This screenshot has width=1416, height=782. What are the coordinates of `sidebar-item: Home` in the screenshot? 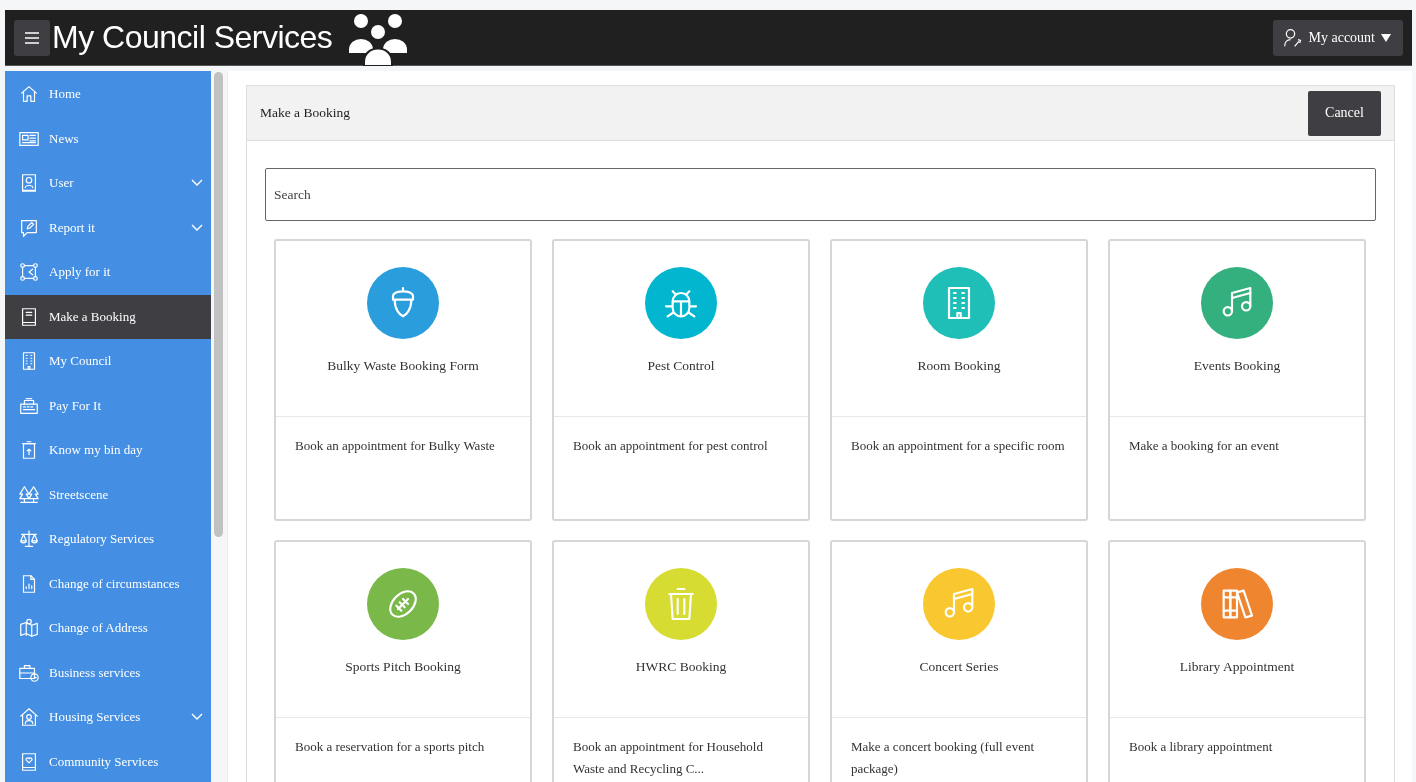 It's located at (108, 94).